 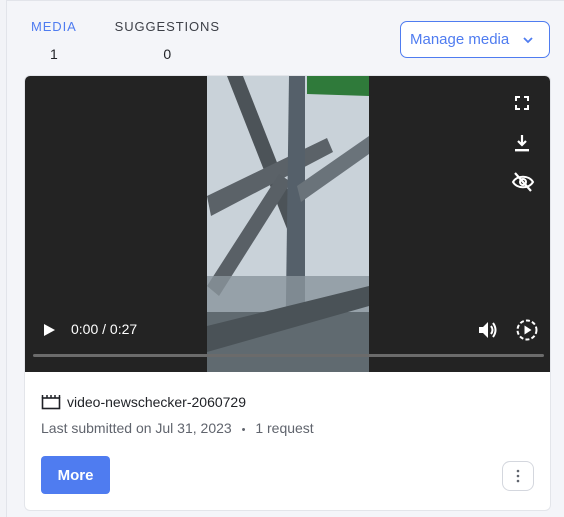 What do you see at coordinates (104, 329) in the screenshot?
I see `video-time: 0:00 / 0:27` at bounding box center [104, 329].